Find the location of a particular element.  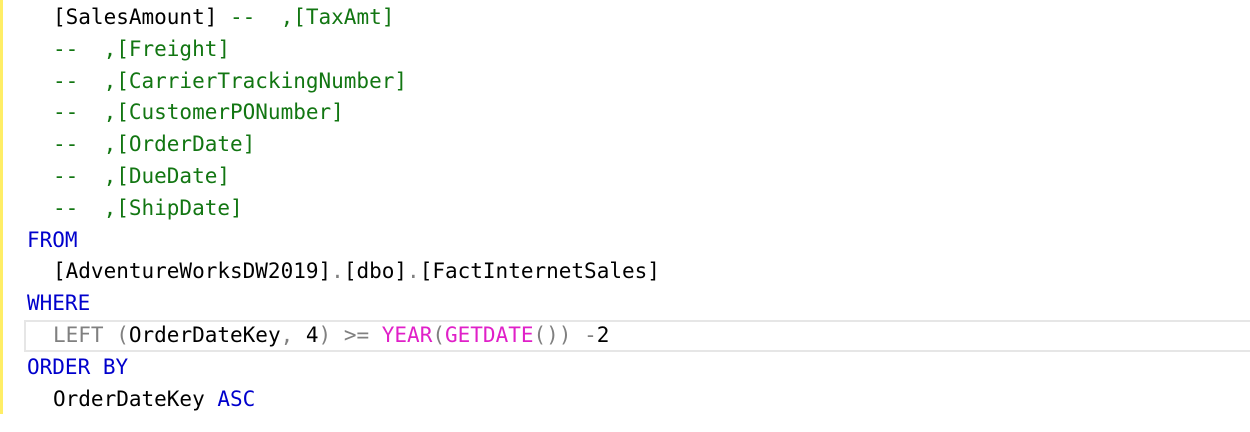

code-token: GETDATE is located at coordinates (489, 334).